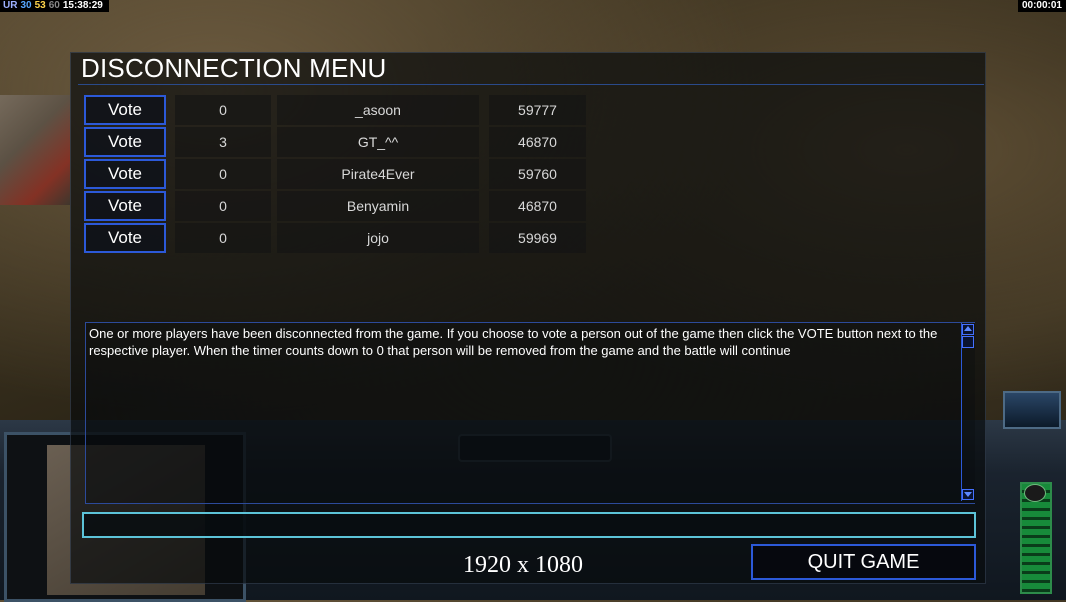  Describe the element at coordinates (35, 150) in the screenshot. I see `base-structure` at that location.